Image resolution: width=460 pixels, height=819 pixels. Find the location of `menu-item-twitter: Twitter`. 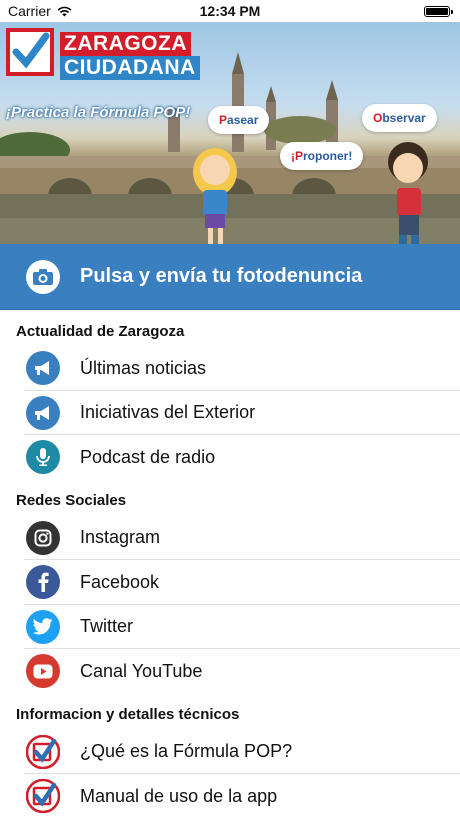

menu-item-twitter: Twitter is located at coordinates (230, 627).